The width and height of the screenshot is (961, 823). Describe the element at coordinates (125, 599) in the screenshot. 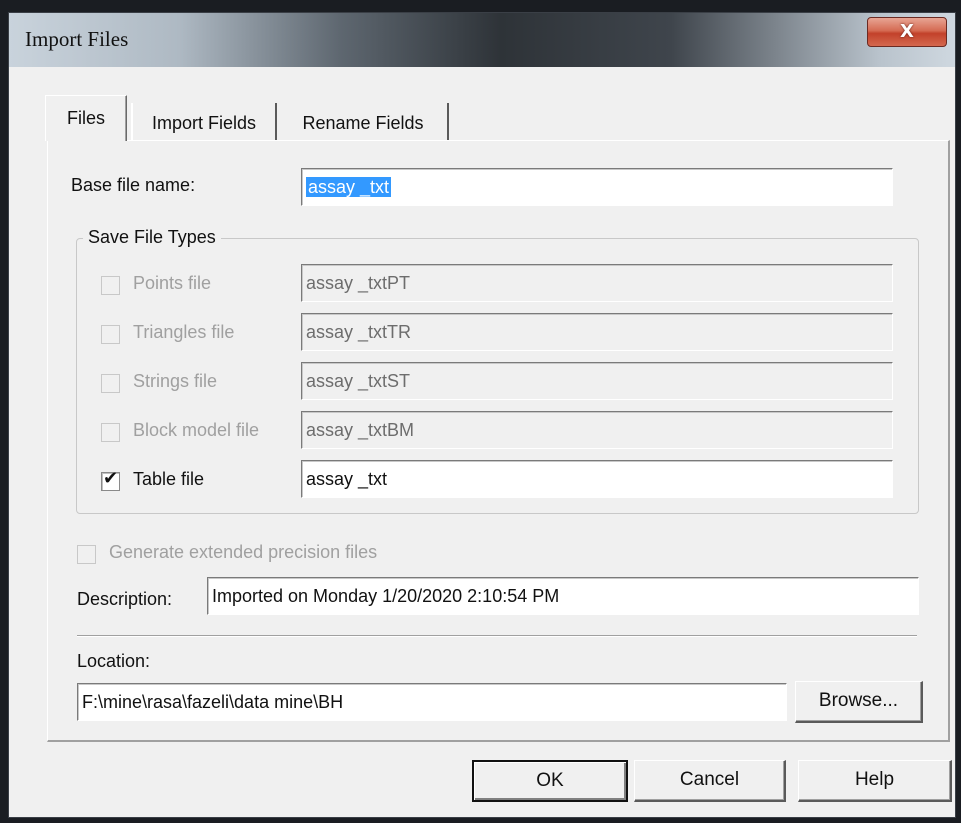

I see `description-label: Description:` at that location.